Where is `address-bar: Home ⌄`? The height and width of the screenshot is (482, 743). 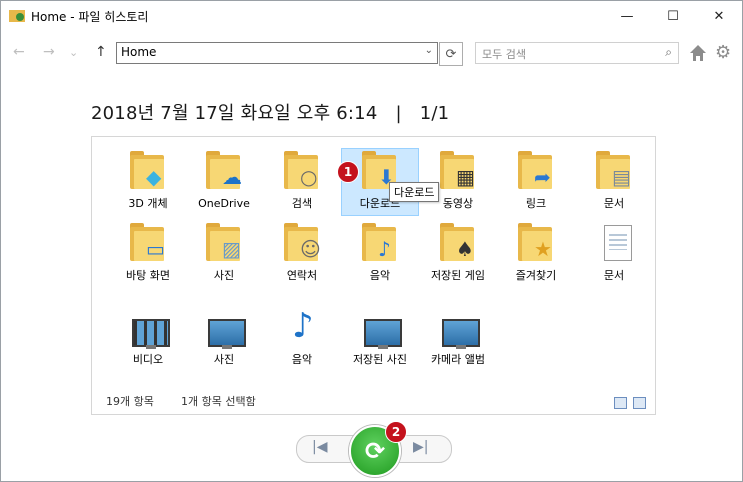 address-bar: Home ⌄ is located at coordinates (277, 53).